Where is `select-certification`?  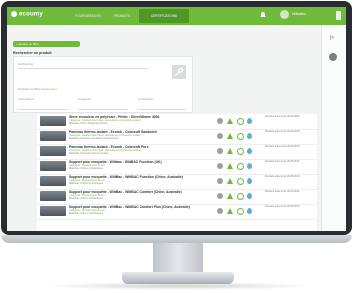 select-certification is located at coordinates (162, 106).